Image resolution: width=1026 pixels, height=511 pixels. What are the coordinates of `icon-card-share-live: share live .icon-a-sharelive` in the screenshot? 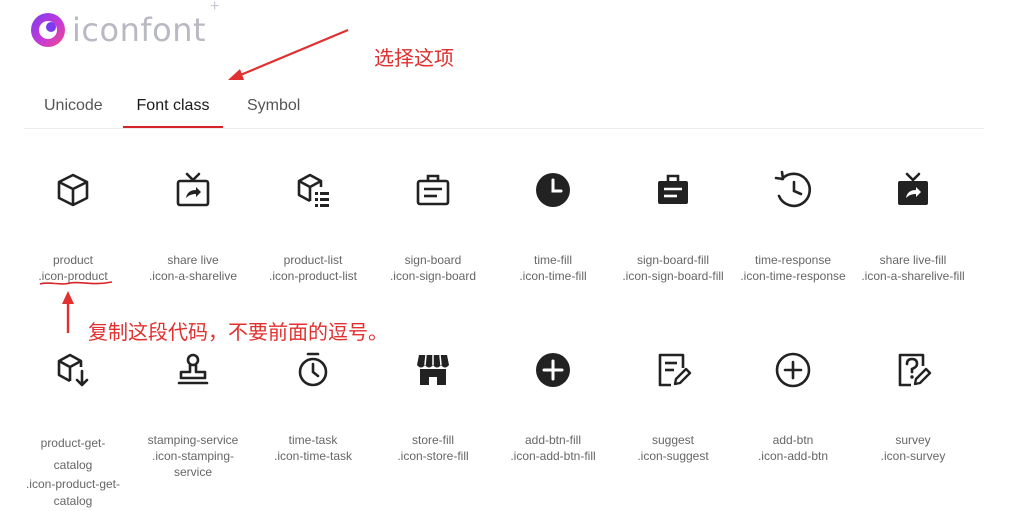 It's located at (193, 227).